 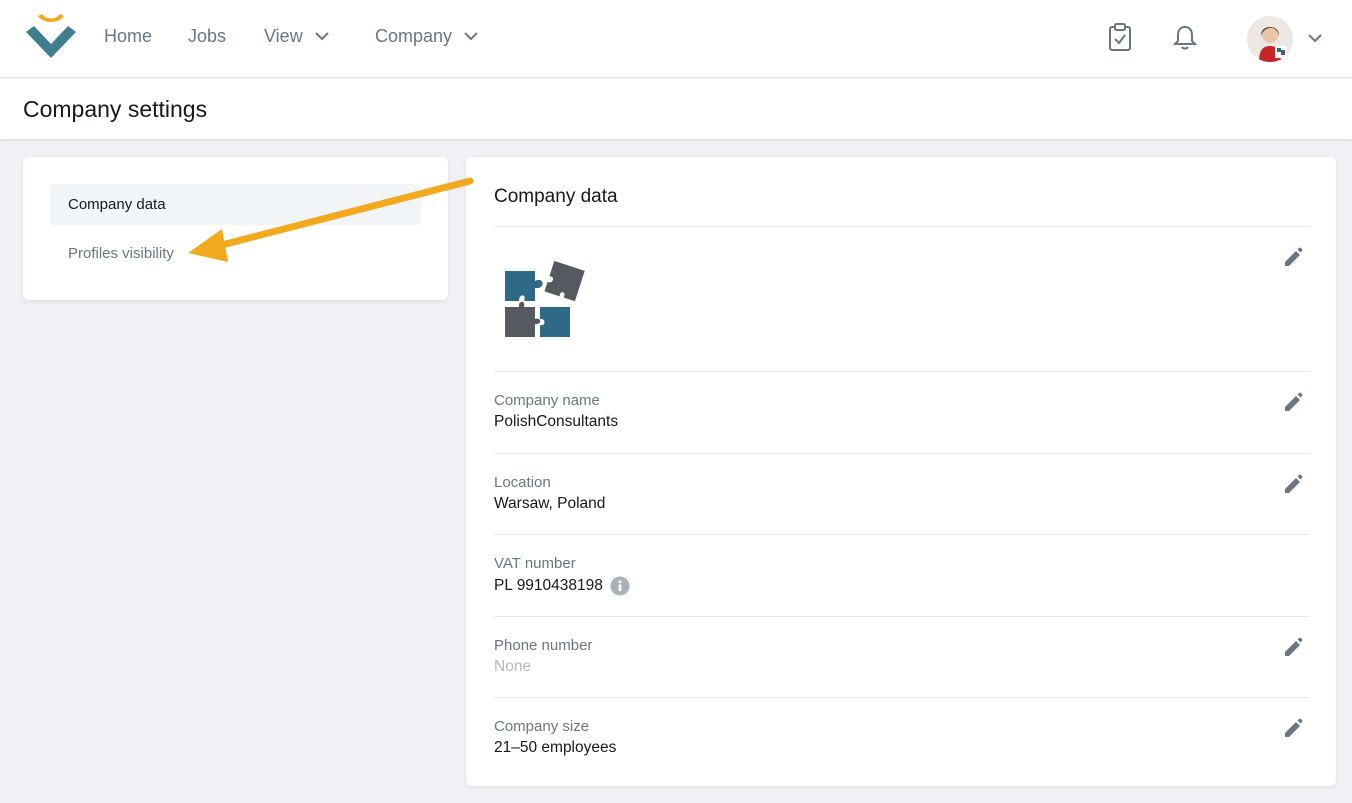 I want to click on side-menu-item-company-data: Company data, so click(x=235, y=204).